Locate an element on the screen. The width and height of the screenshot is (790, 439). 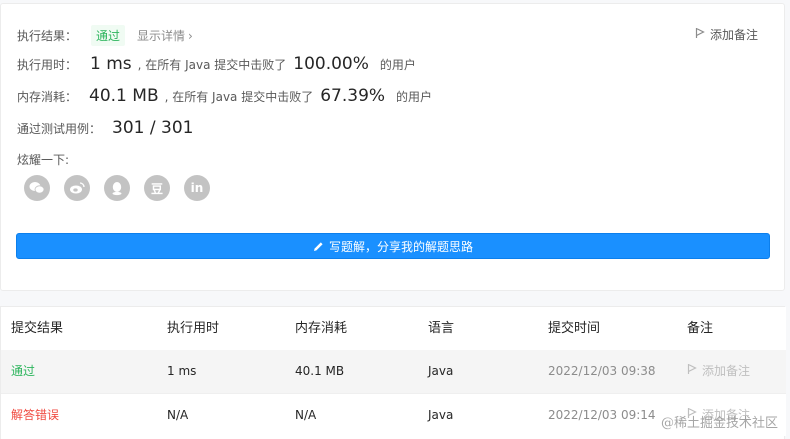
tests-row: 通过测试用例： 301 / 301 is located at coordinates (105, 128).